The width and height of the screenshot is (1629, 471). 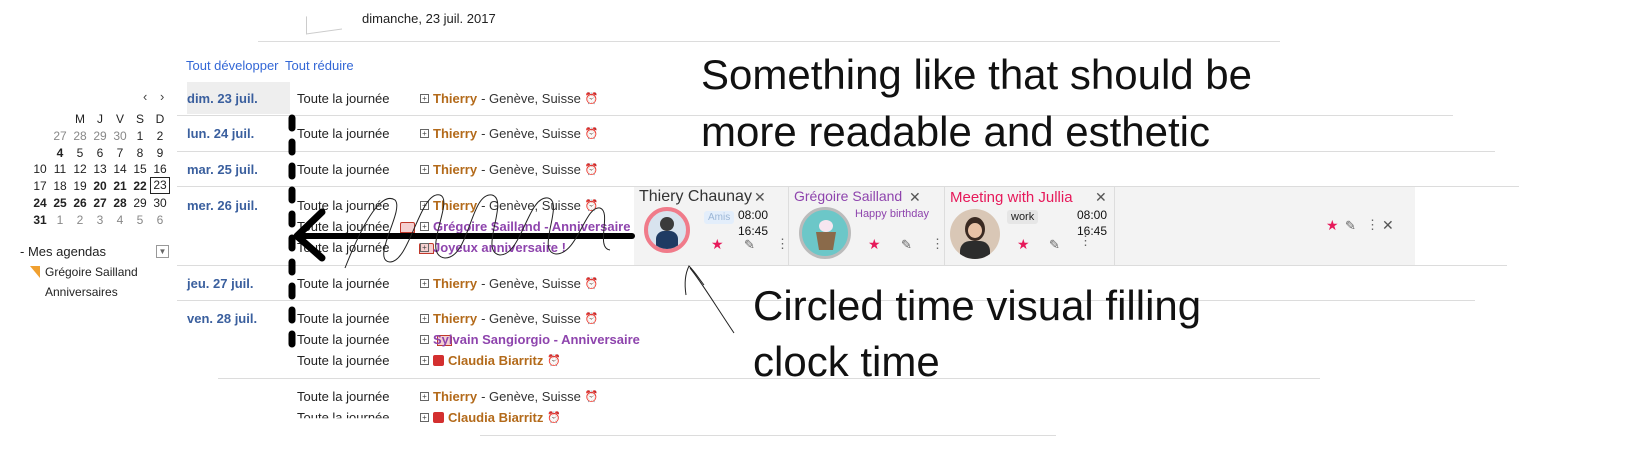 What do you see at coordinates (846, 361) in the screenshot?
I see `annotation-text: clock time` at bounding box center [846, 361].